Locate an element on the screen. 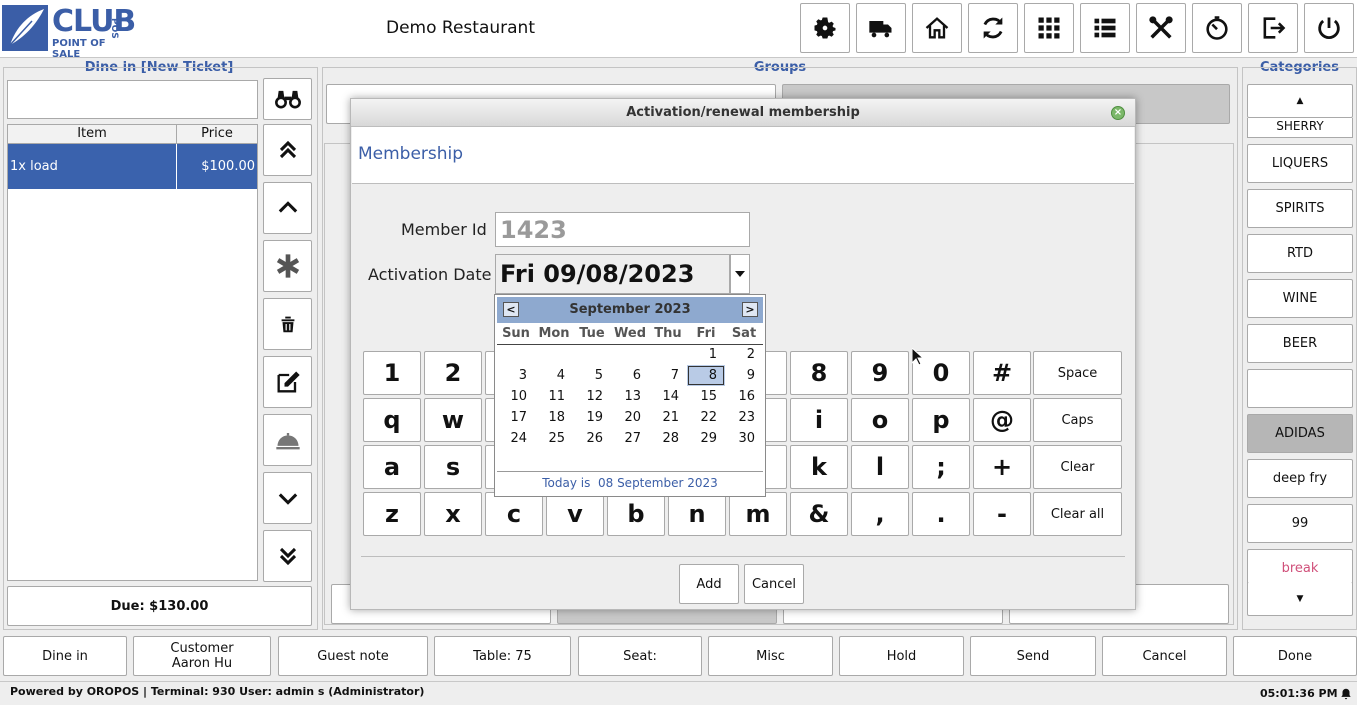 This screenshot has width=1357, height=705. key-r3c5: n is located at coordinates (697, 514).